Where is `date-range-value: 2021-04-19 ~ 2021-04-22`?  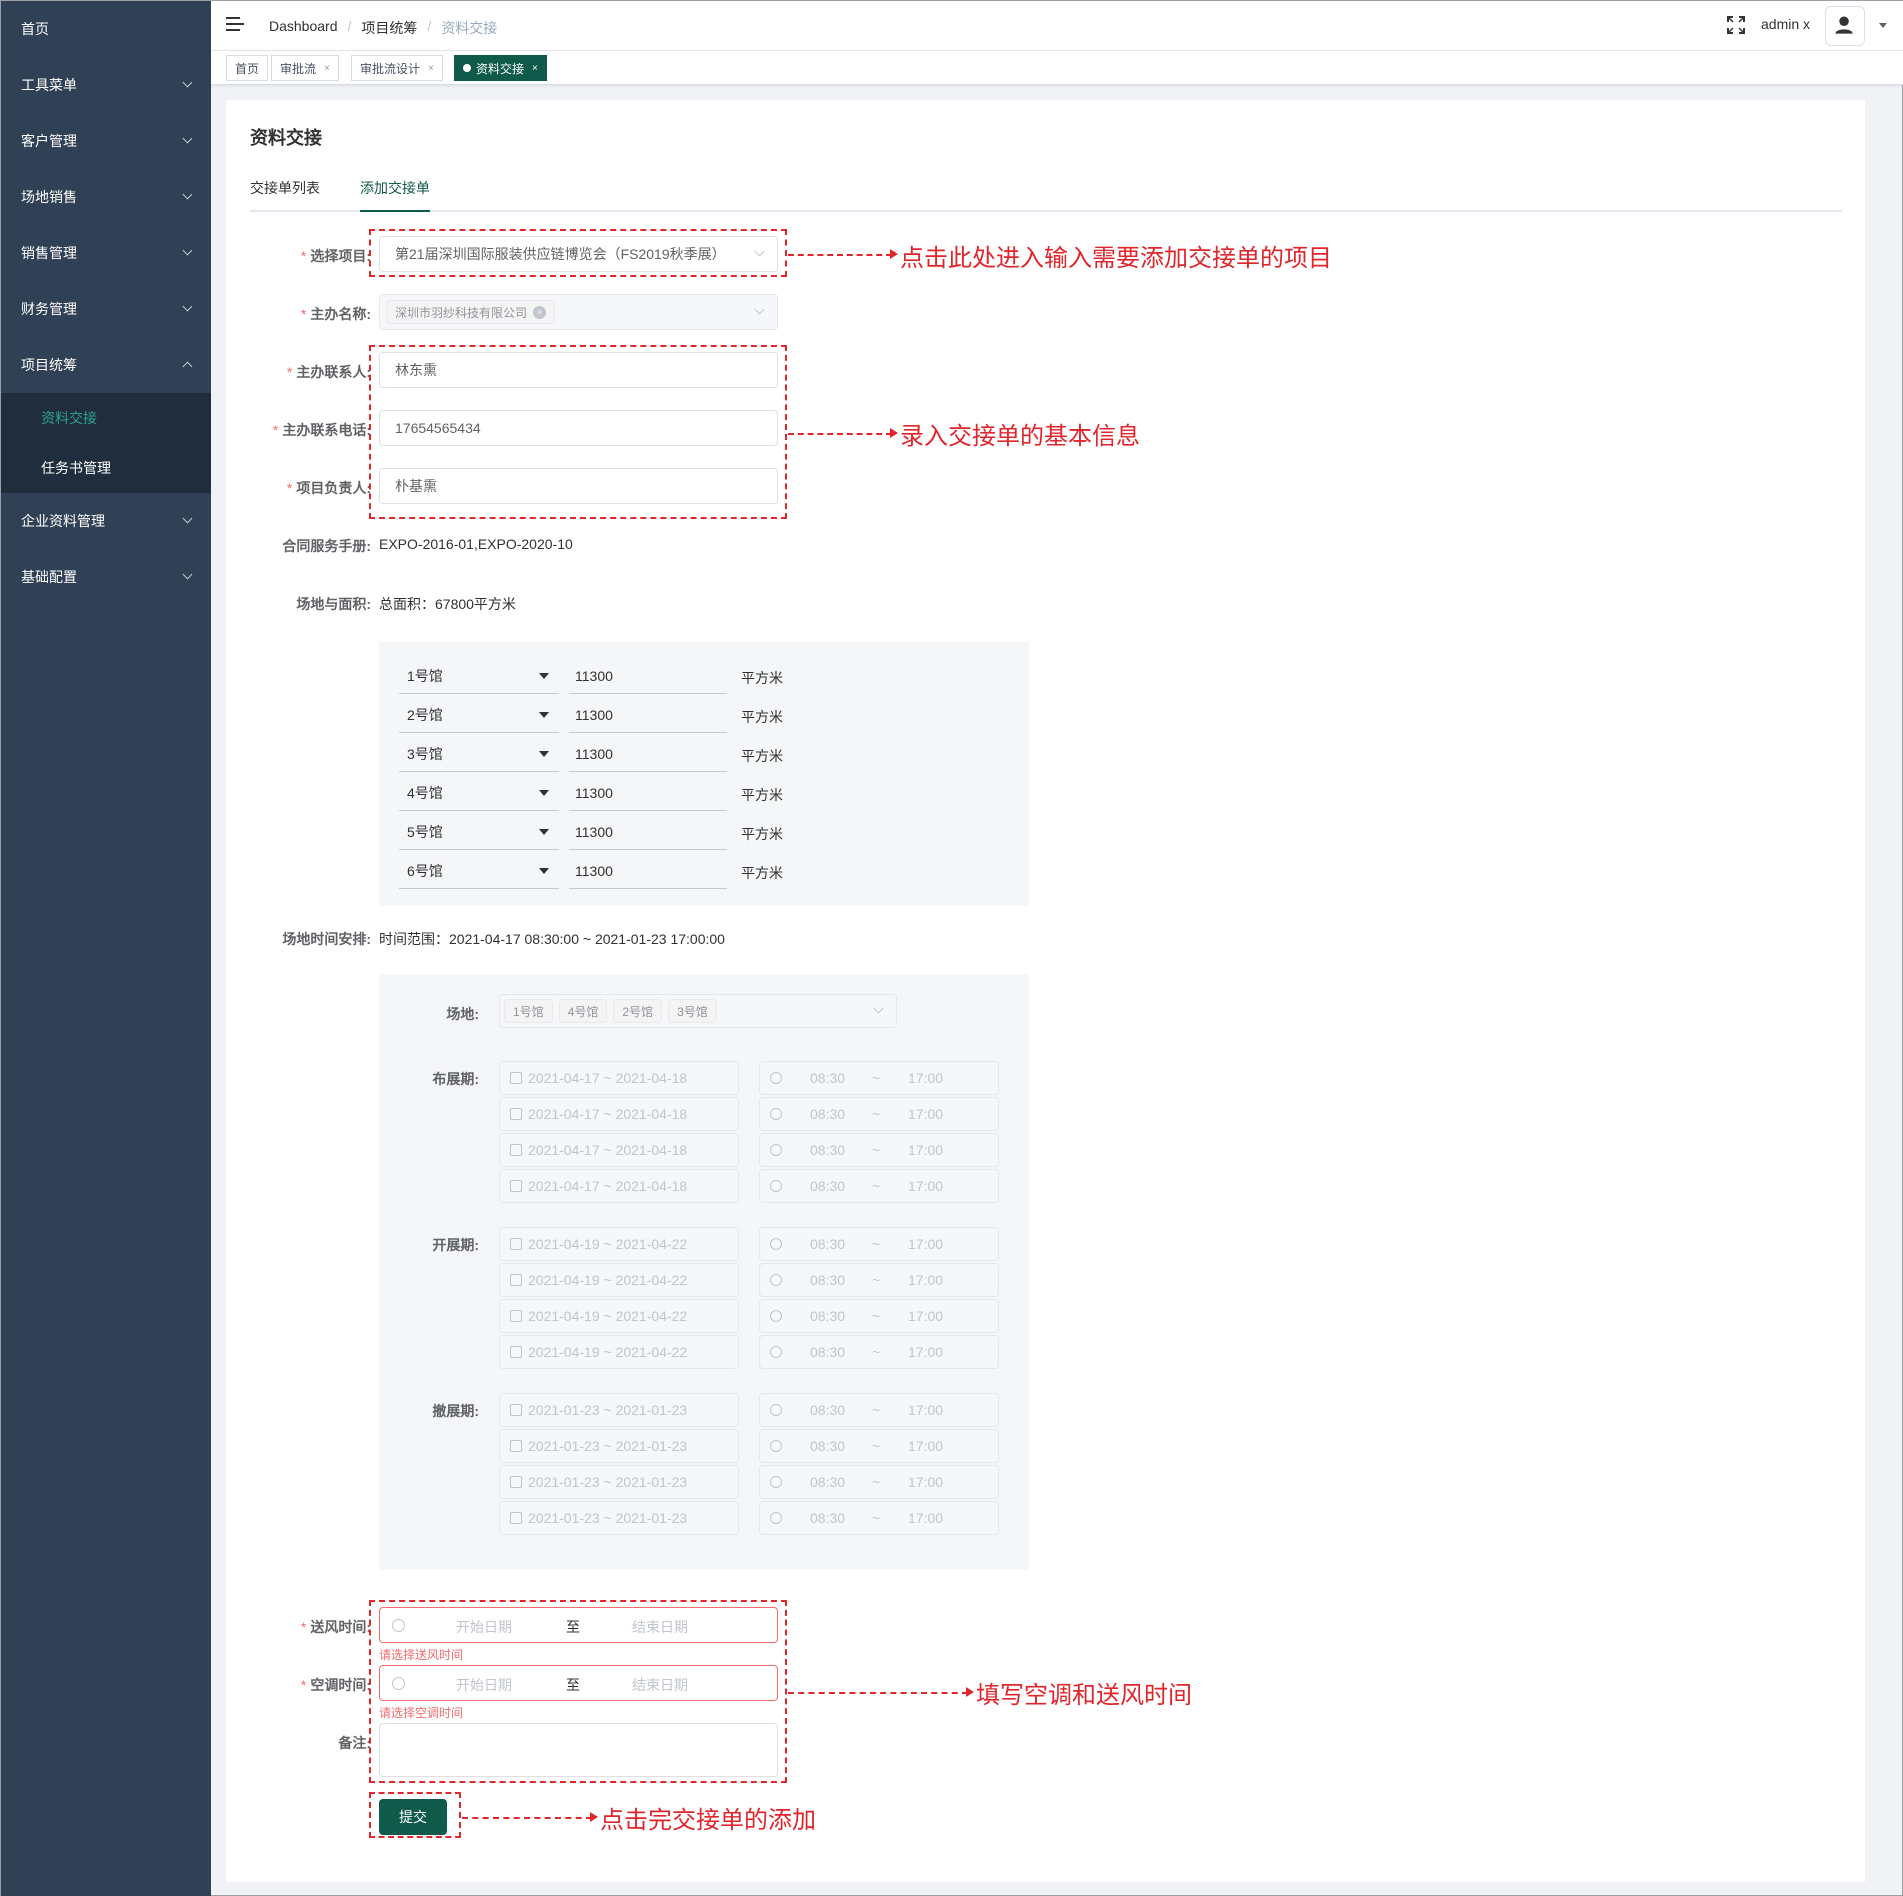 date-range-value: 2021-04-19 ~ 2021-04-22 is located at coordinates (608, 1352).